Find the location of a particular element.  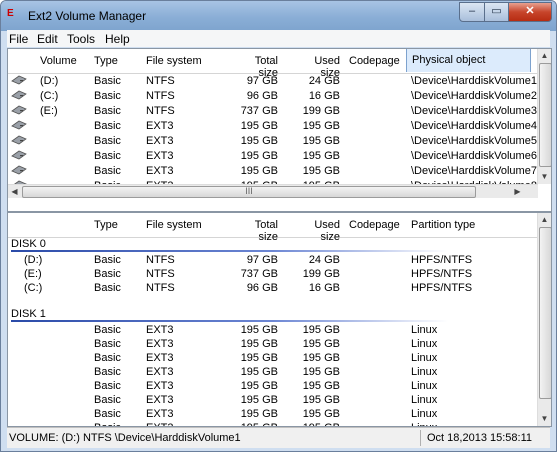

menu-help: Help is located at coordinates (117, 39).